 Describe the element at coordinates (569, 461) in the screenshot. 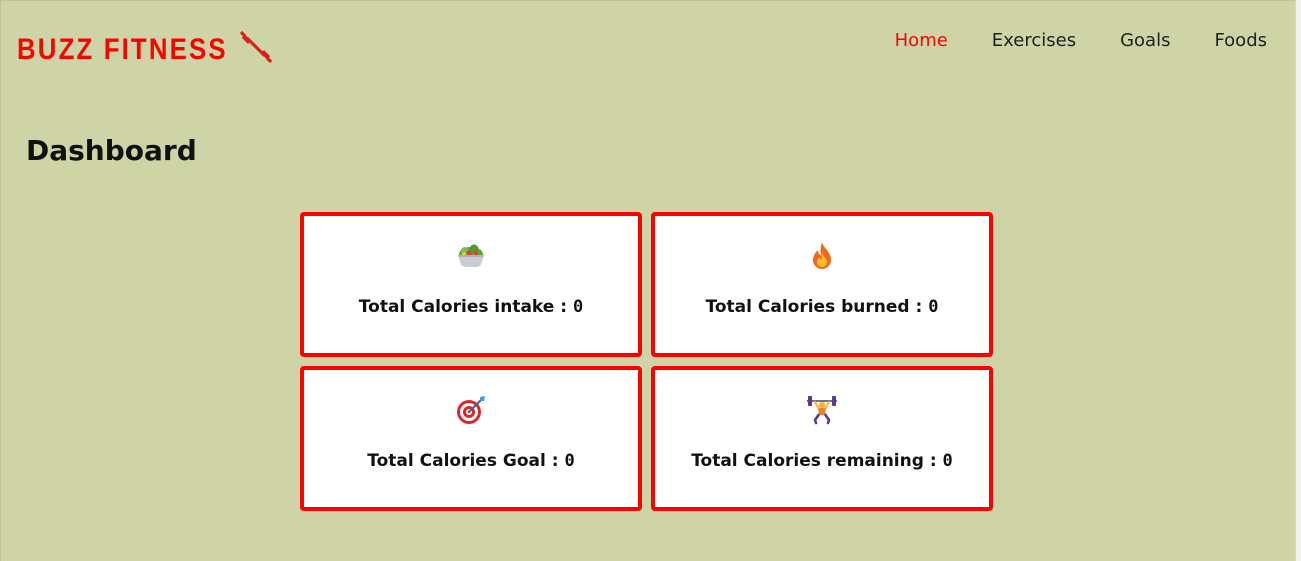

I see `calories-goal-value: 0` at that location.